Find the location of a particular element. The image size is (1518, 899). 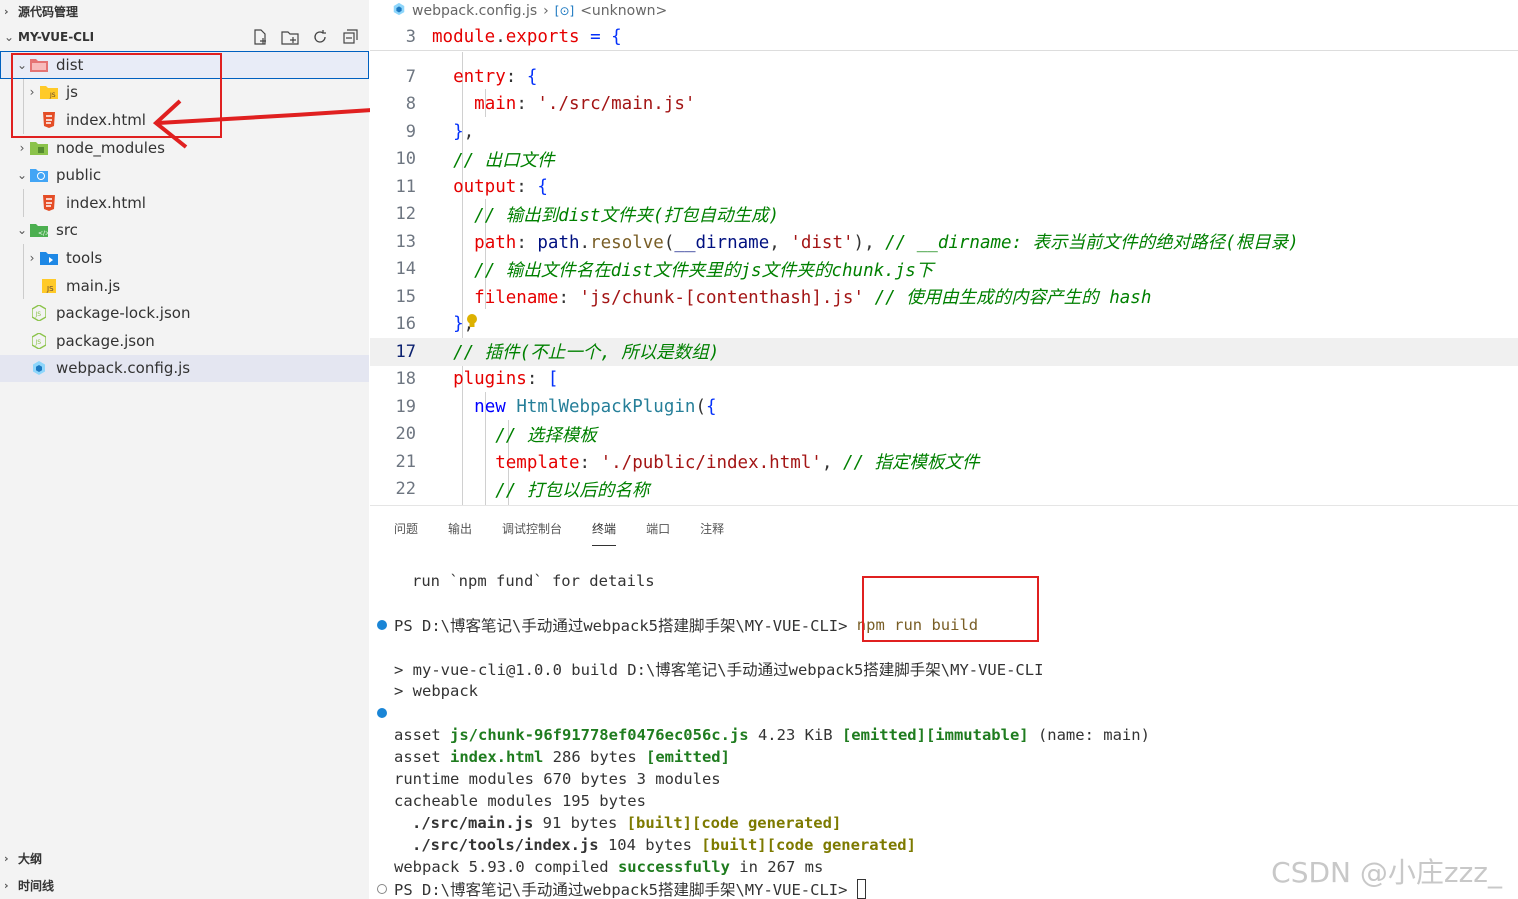

code-line: 18 plugins: [ is located at coordinates (477, 379).